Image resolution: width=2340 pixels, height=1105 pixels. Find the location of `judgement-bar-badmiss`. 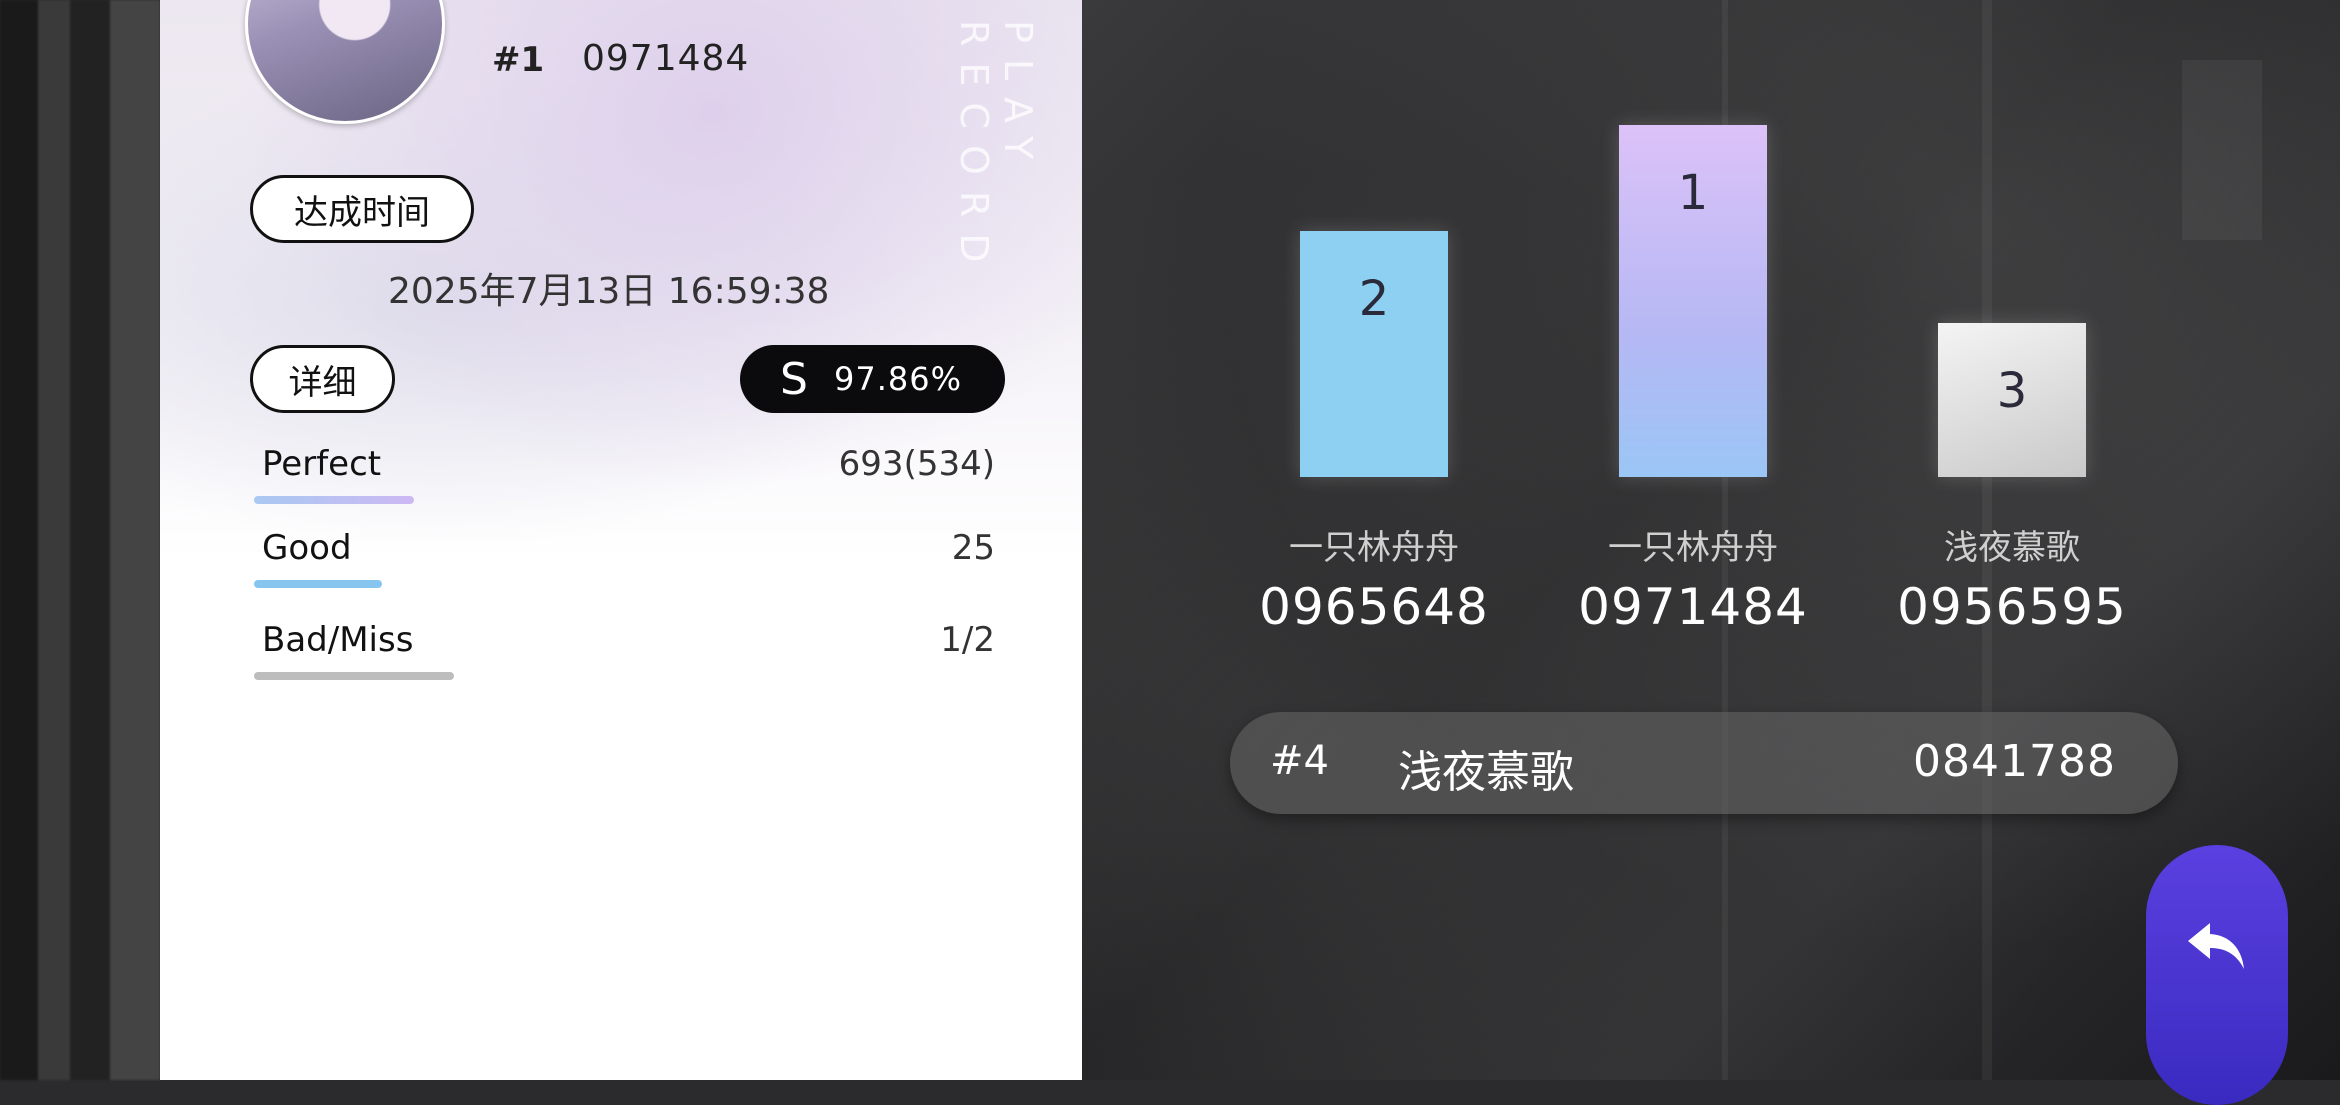

judgement-bar-badmiss is located at coordinates (354, 676).